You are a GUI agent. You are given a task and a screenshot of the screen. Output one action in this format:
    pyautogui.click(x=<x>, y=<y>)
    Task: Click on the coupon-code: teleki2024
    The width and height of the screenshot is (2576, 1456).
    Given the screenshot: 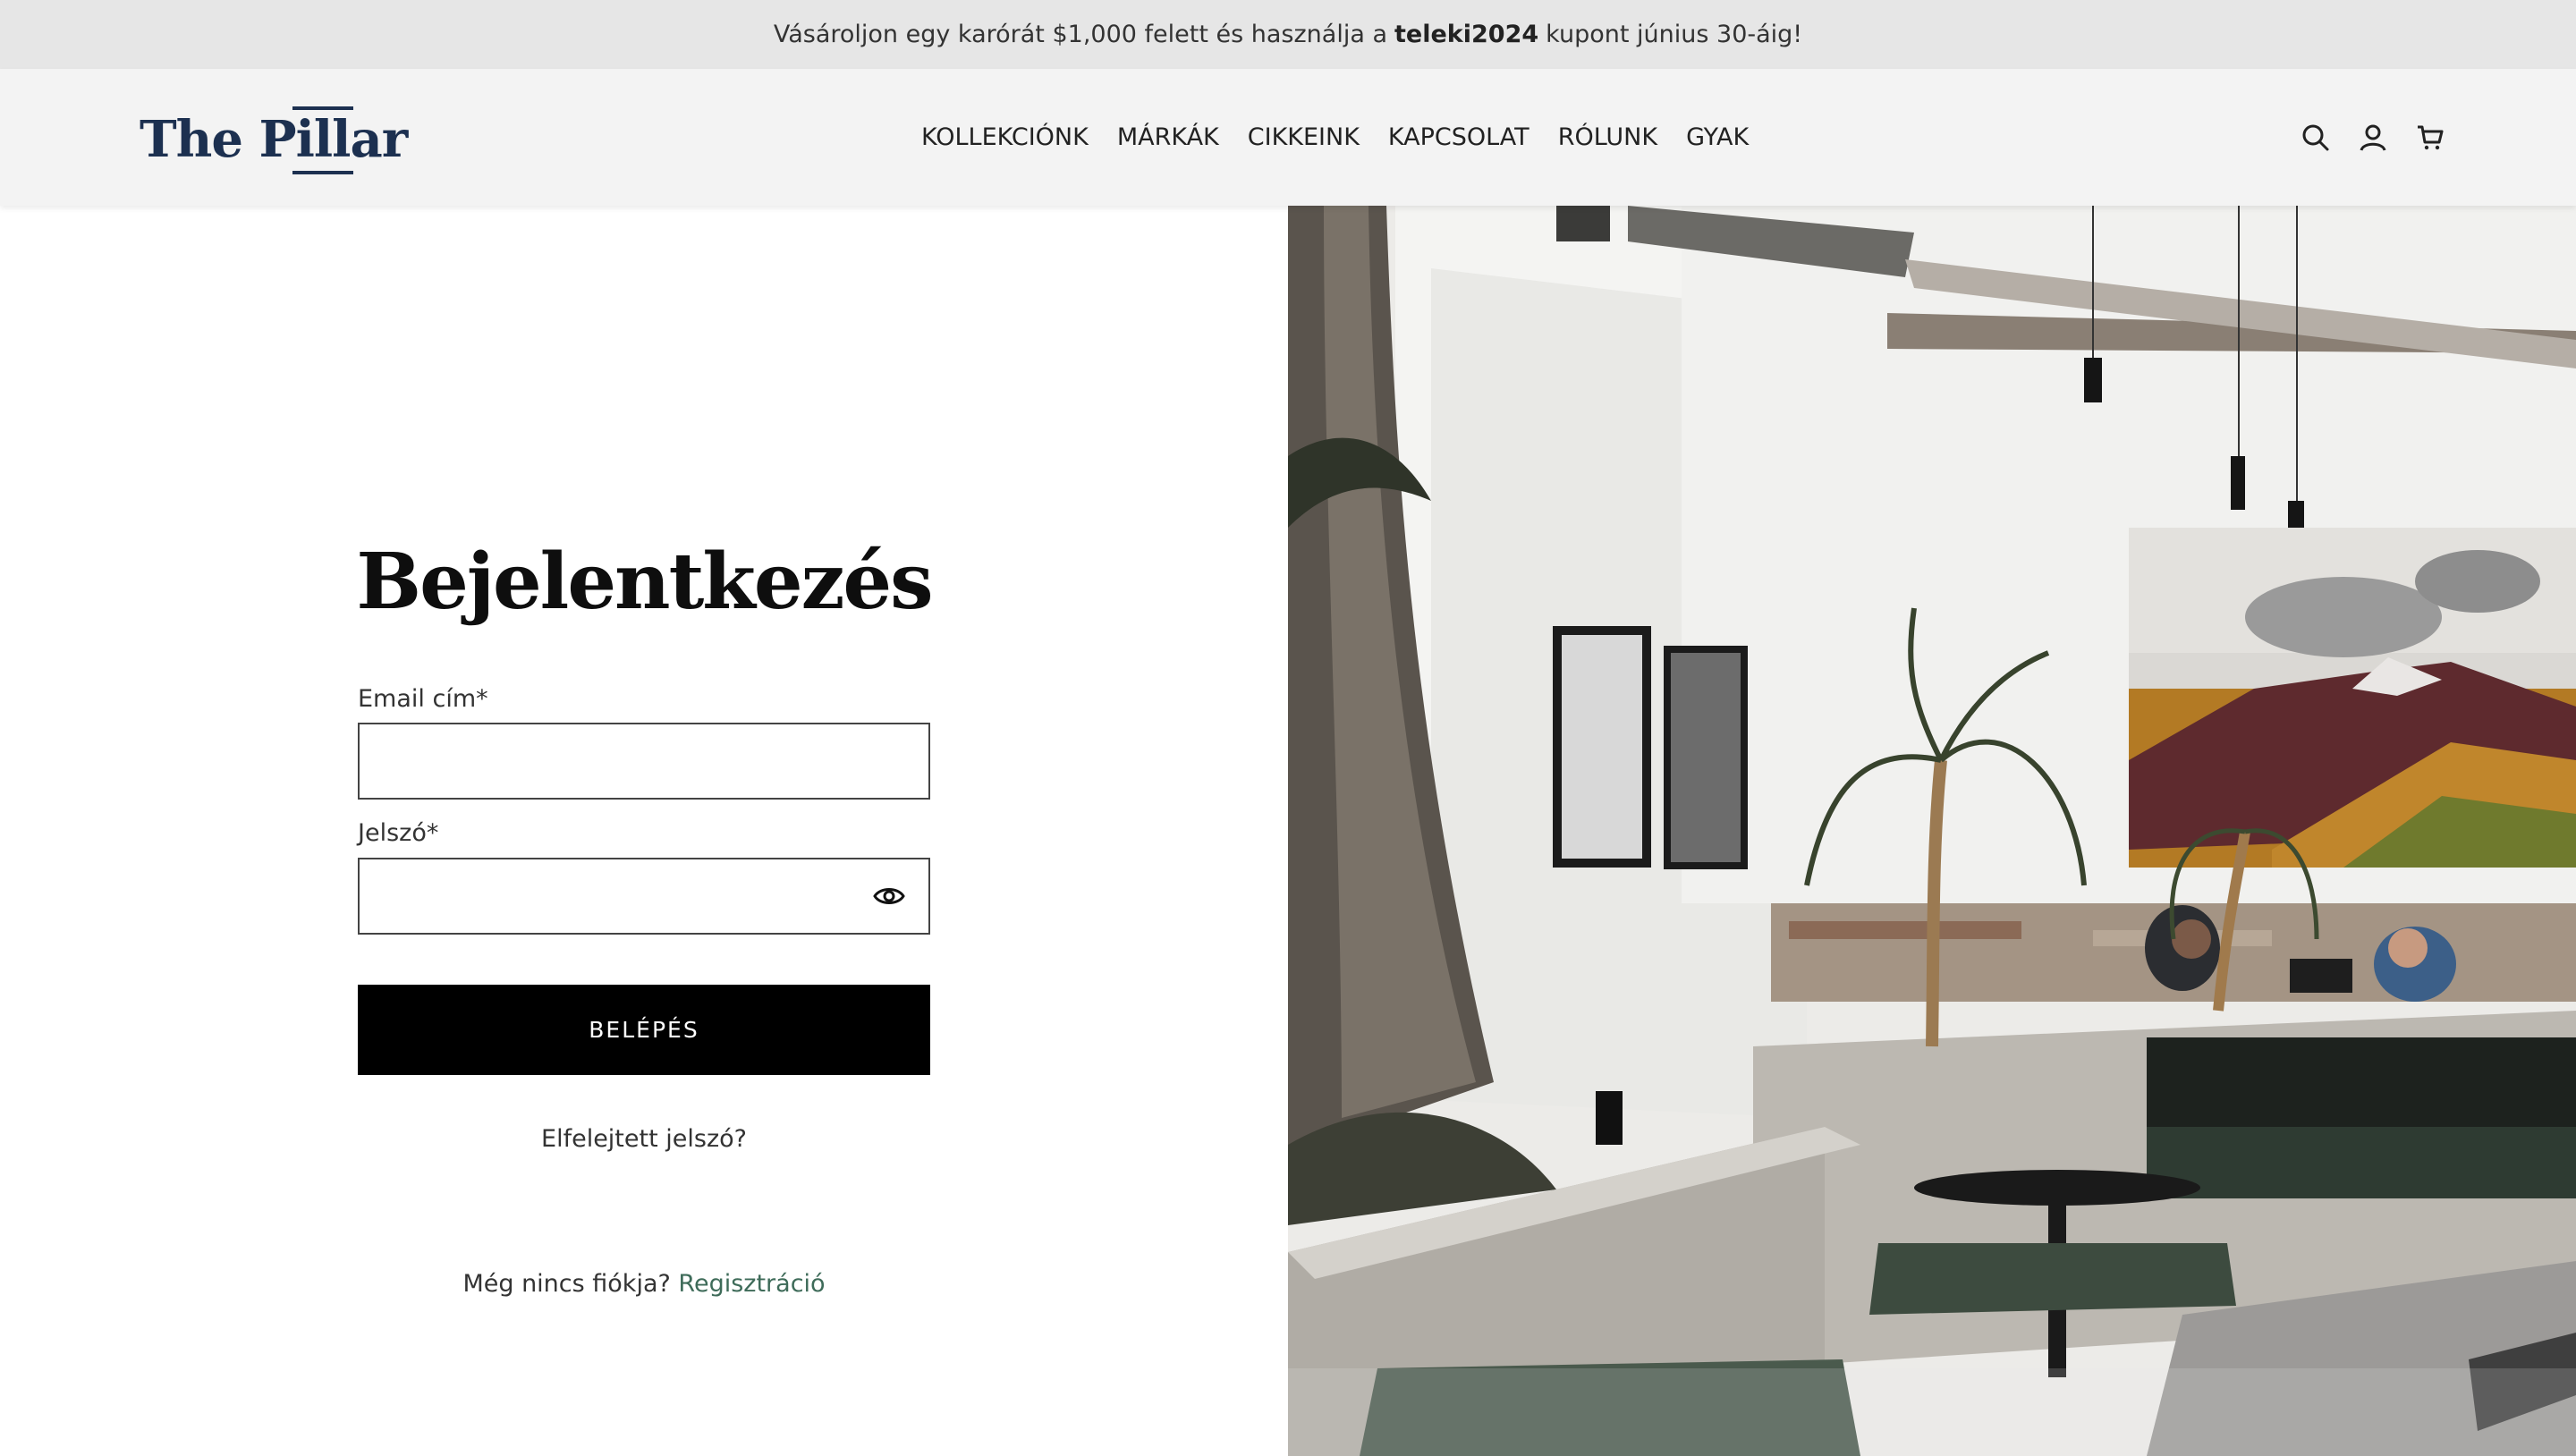 What is the action you would take?
    pyautogui.click(x=1466, y=34)
    